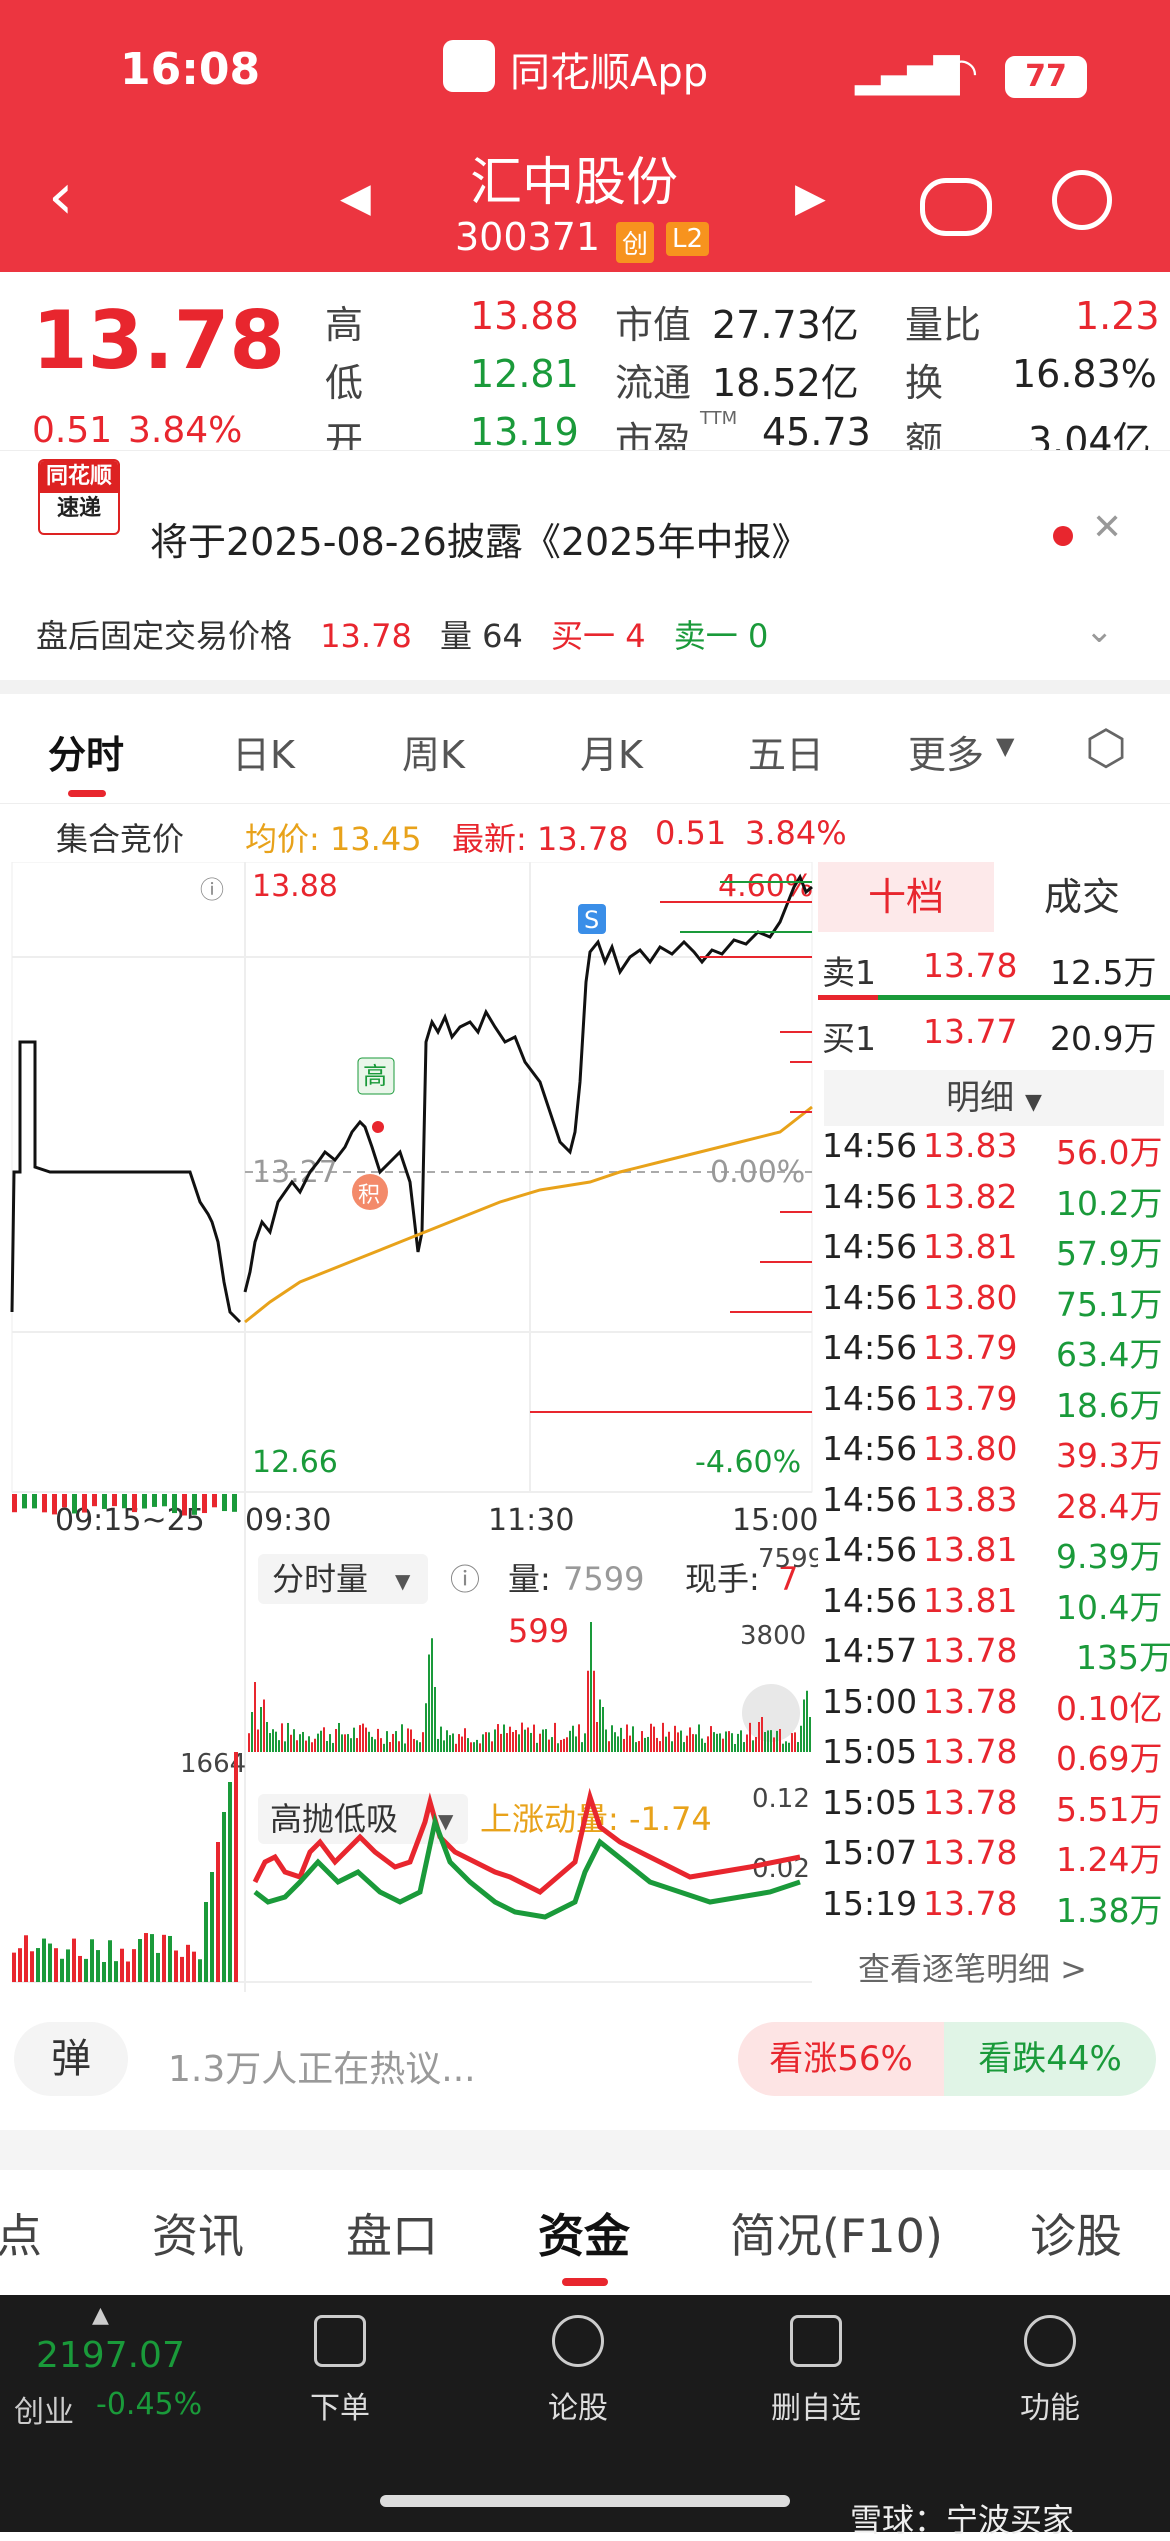 Image resolution: width=1170 pixels, height=2541 pixels. Describe the element at coordinates (433, 751) in the screenshot. I see `tab-weekly: 周K` at that location.